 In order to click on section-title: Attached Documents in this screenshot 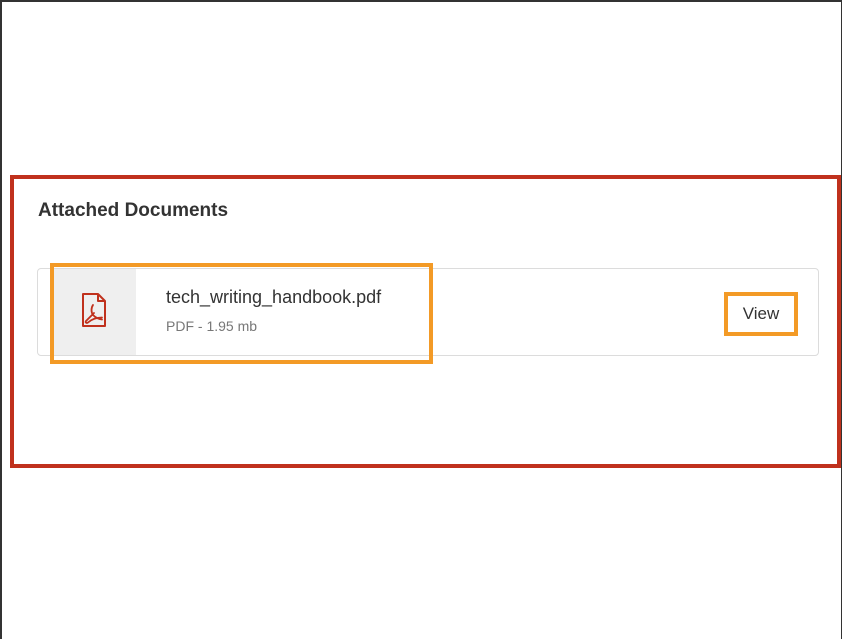, I will do `click(133, 210)`.